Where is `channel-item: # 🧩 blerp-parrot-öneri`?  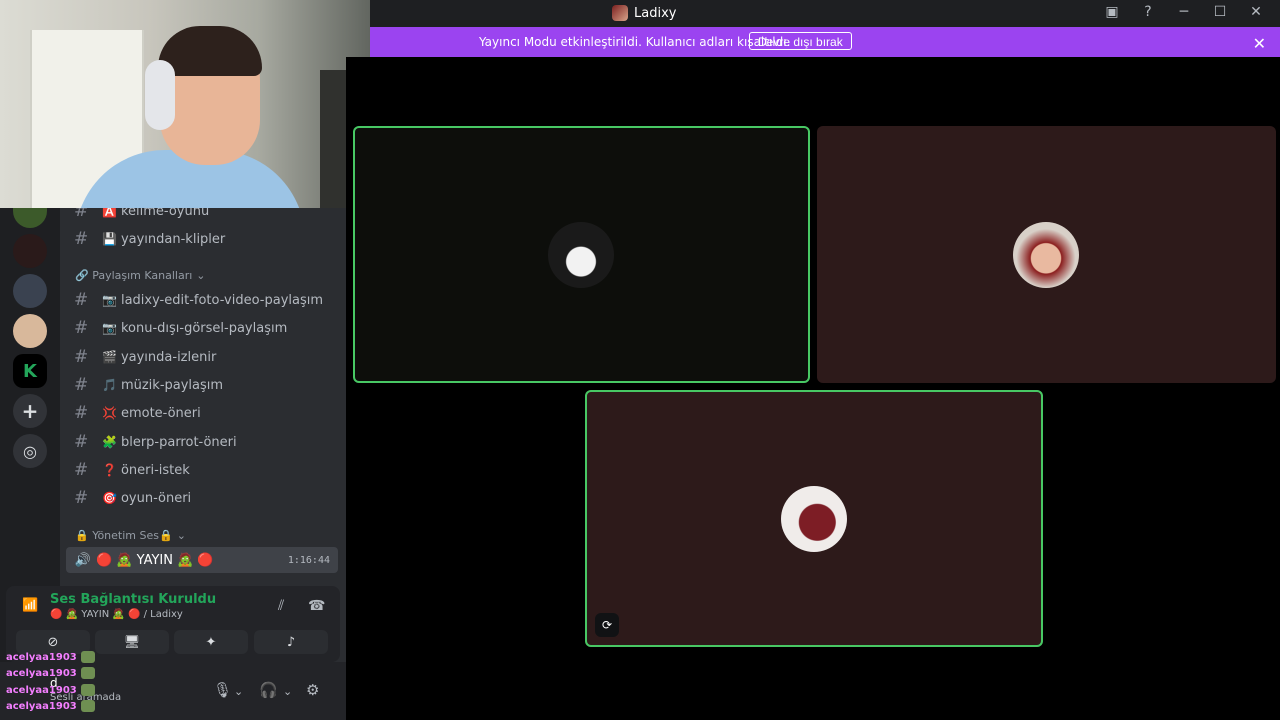
channel-item: # 🧩 blerp-parrot-öneri is located at coordinates (155, 442).